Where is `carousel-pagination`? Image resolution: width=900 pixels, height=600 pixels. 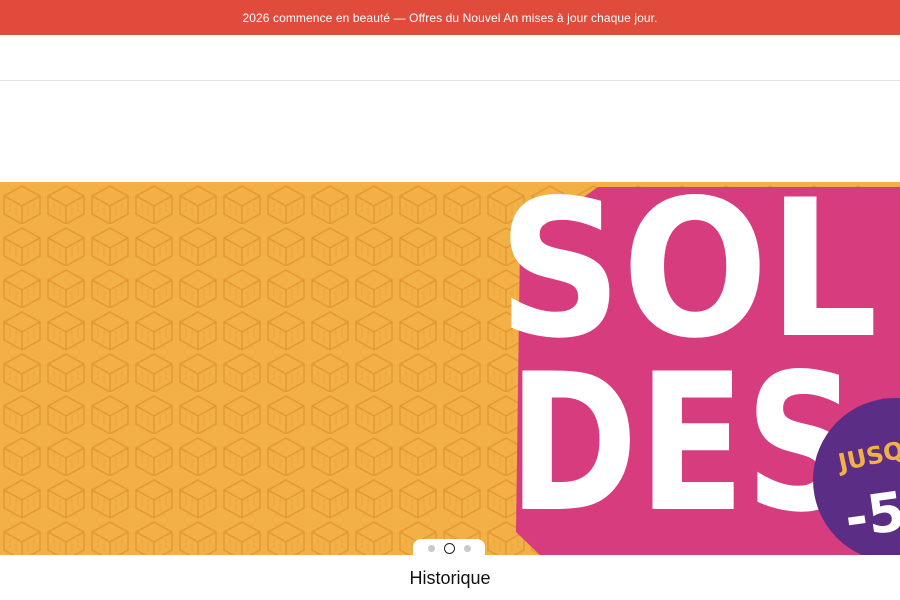 carousel-pagination is located at coordinates (449, 548).